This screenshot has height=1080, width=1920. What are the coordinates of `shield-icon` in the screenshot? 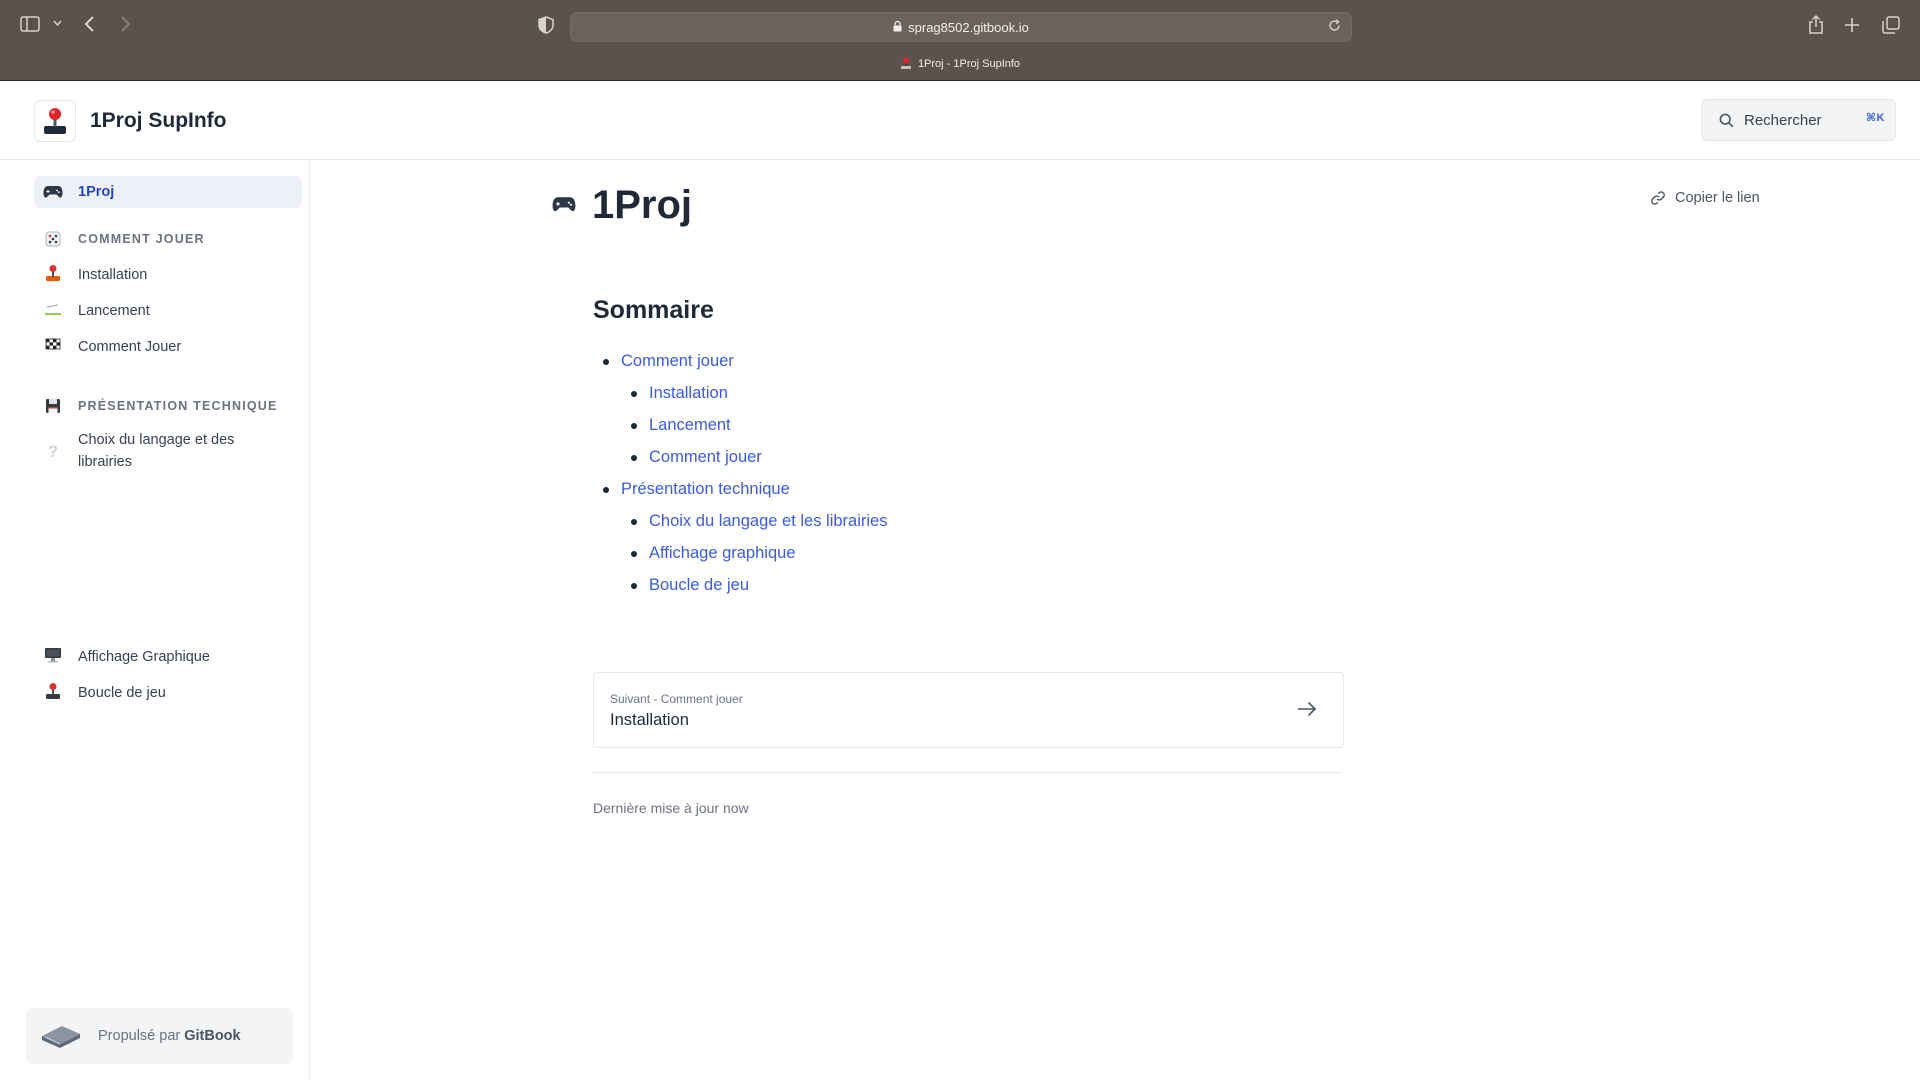 It's located at (546, 25).